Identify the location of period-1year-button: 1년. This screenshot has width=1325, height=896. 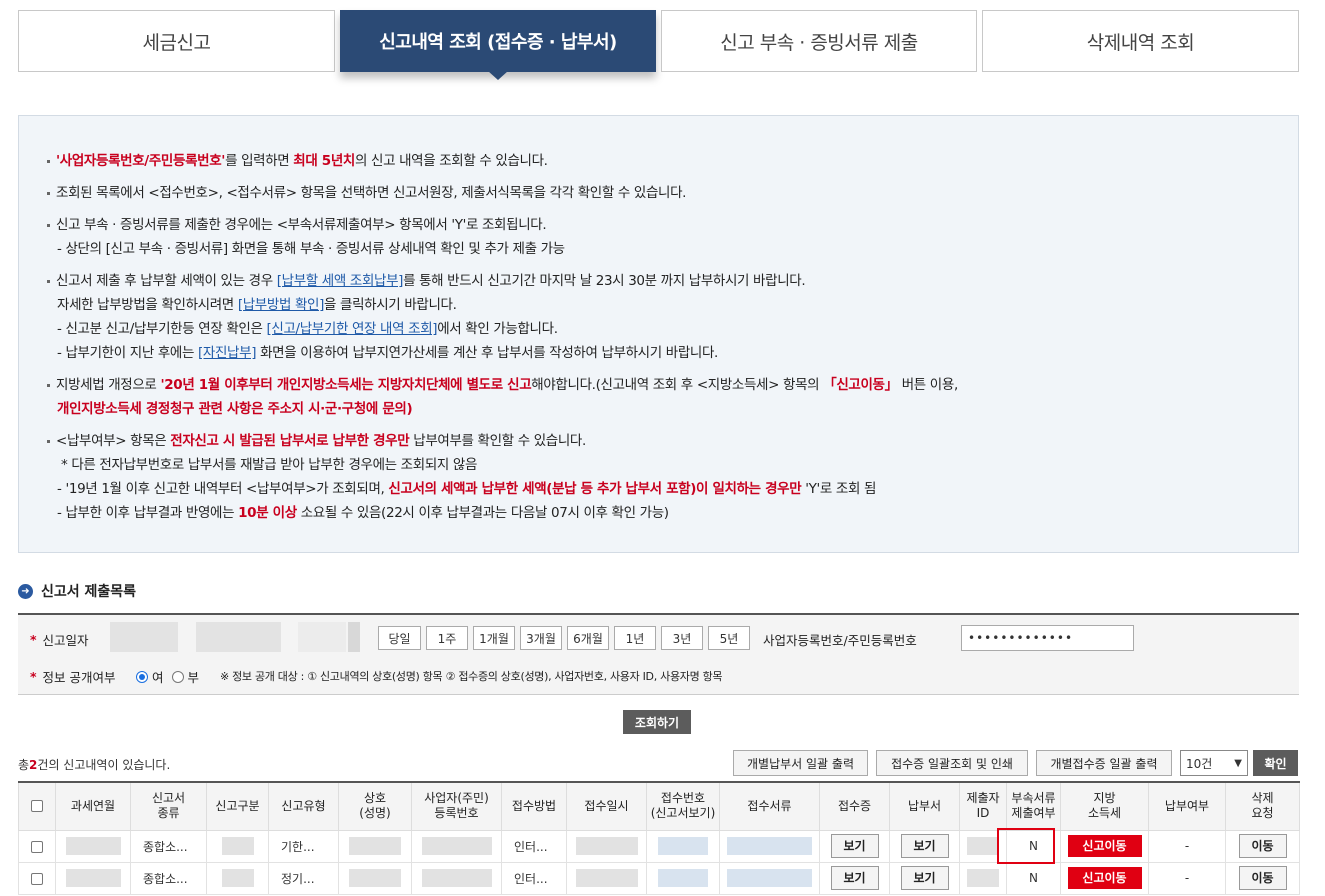
(635, 638).